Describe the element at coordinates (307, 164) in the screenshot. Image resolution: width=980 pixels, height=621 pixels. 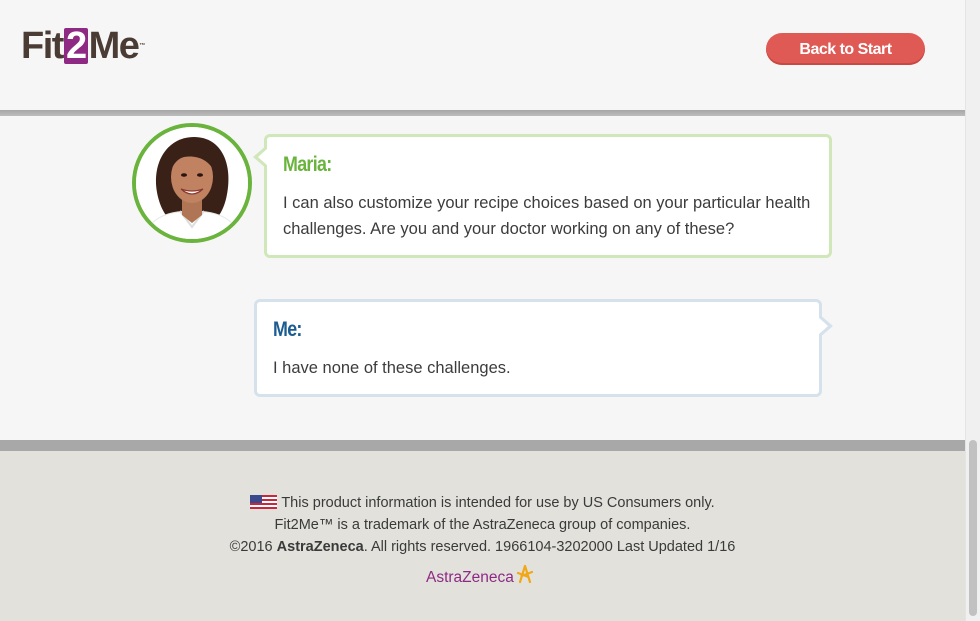
I see `maria-speaker-label: Maria:` at that location.